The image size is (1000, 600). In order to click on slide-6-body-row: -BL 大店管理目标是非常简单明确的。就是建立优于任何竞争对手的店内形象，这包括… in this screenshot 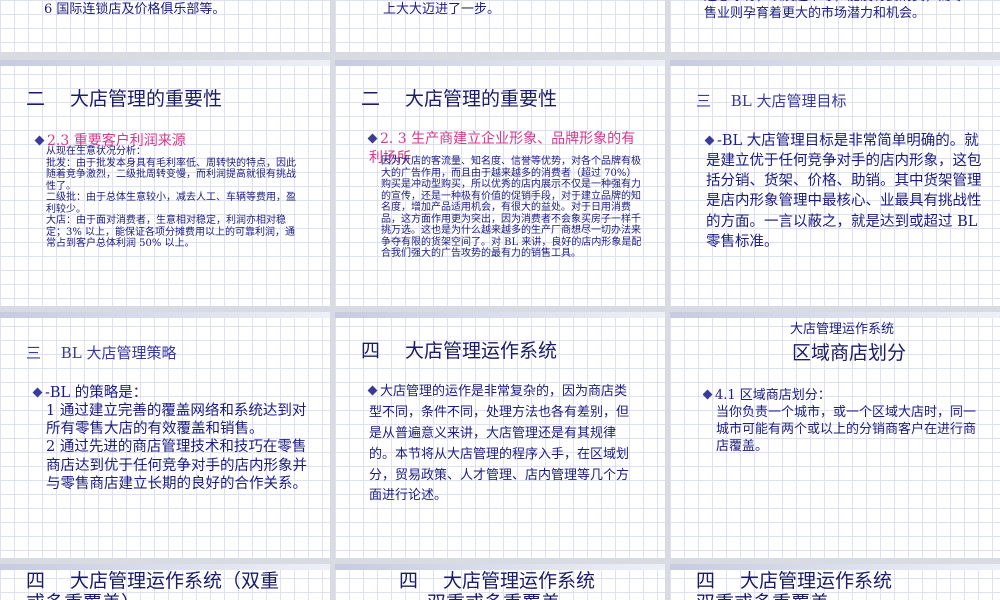, I will do `click(843, 190)`.